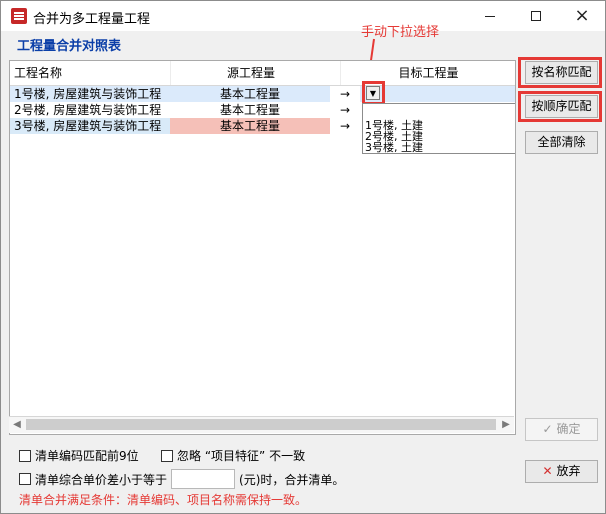 This screenshot has width=606, height=514. I want to click on dropdown-button: ▼, so click(373, 93).